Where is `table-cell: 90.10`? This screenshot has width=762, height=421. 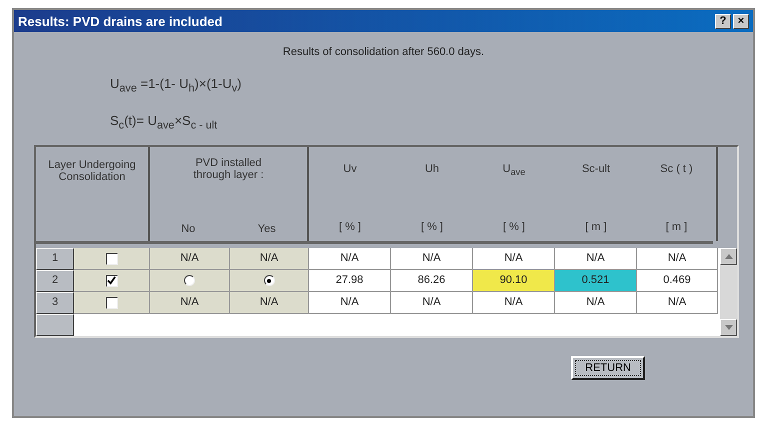
table-cell: 90.10 is located at coordinates (514, 281).